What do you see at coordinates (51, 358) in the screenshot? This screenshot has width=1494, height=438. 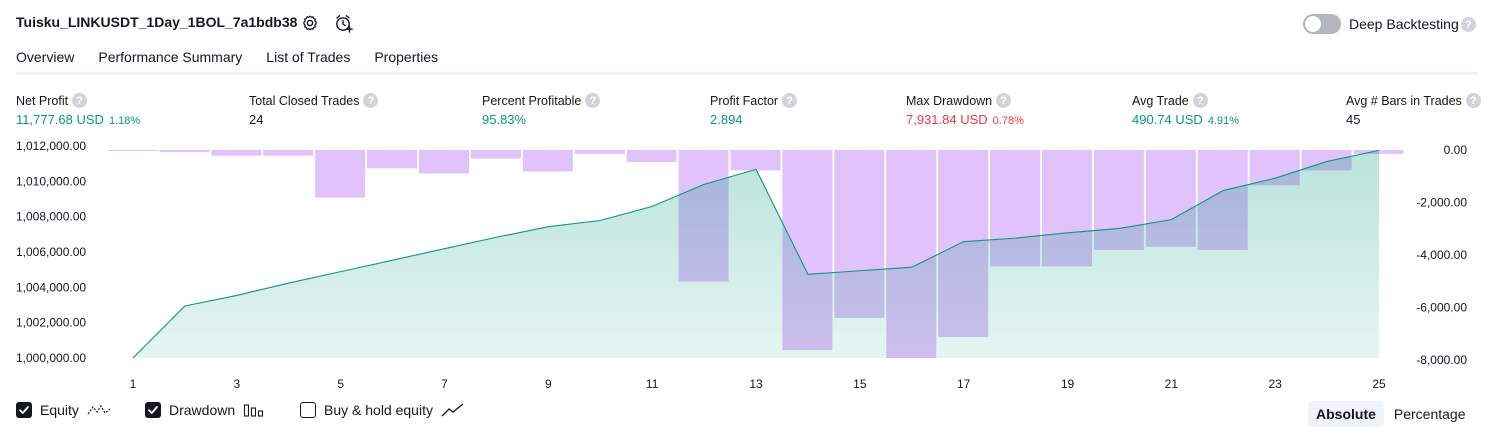 I see `y-left-tick-label: 1,000,000.00` at bounding box center [51, 358].